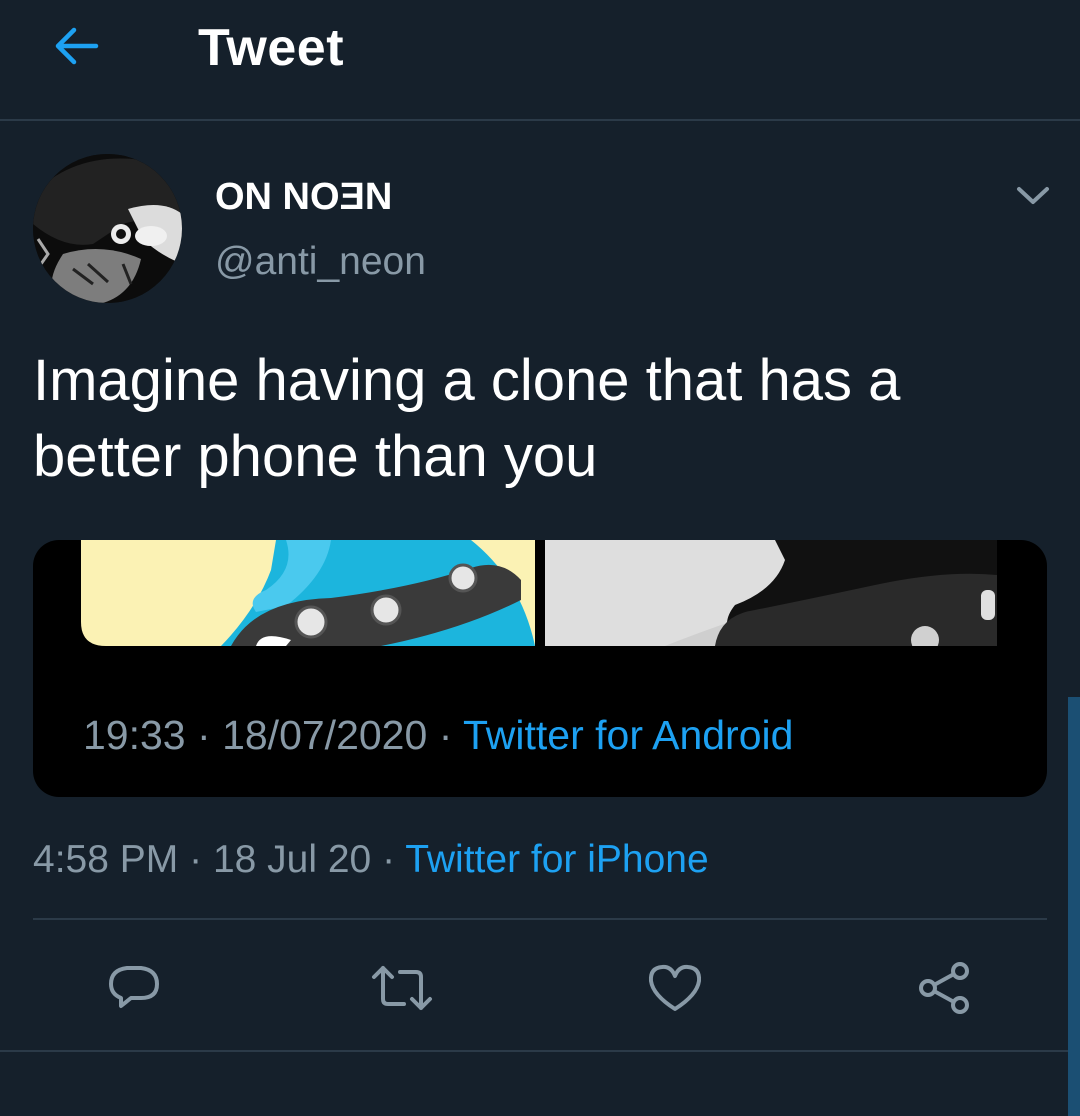 This screenshot has height=1116, width=1080. Describe the element at coordinates (1074, 906) in the screenshot. I see `scrollbar` at that location.